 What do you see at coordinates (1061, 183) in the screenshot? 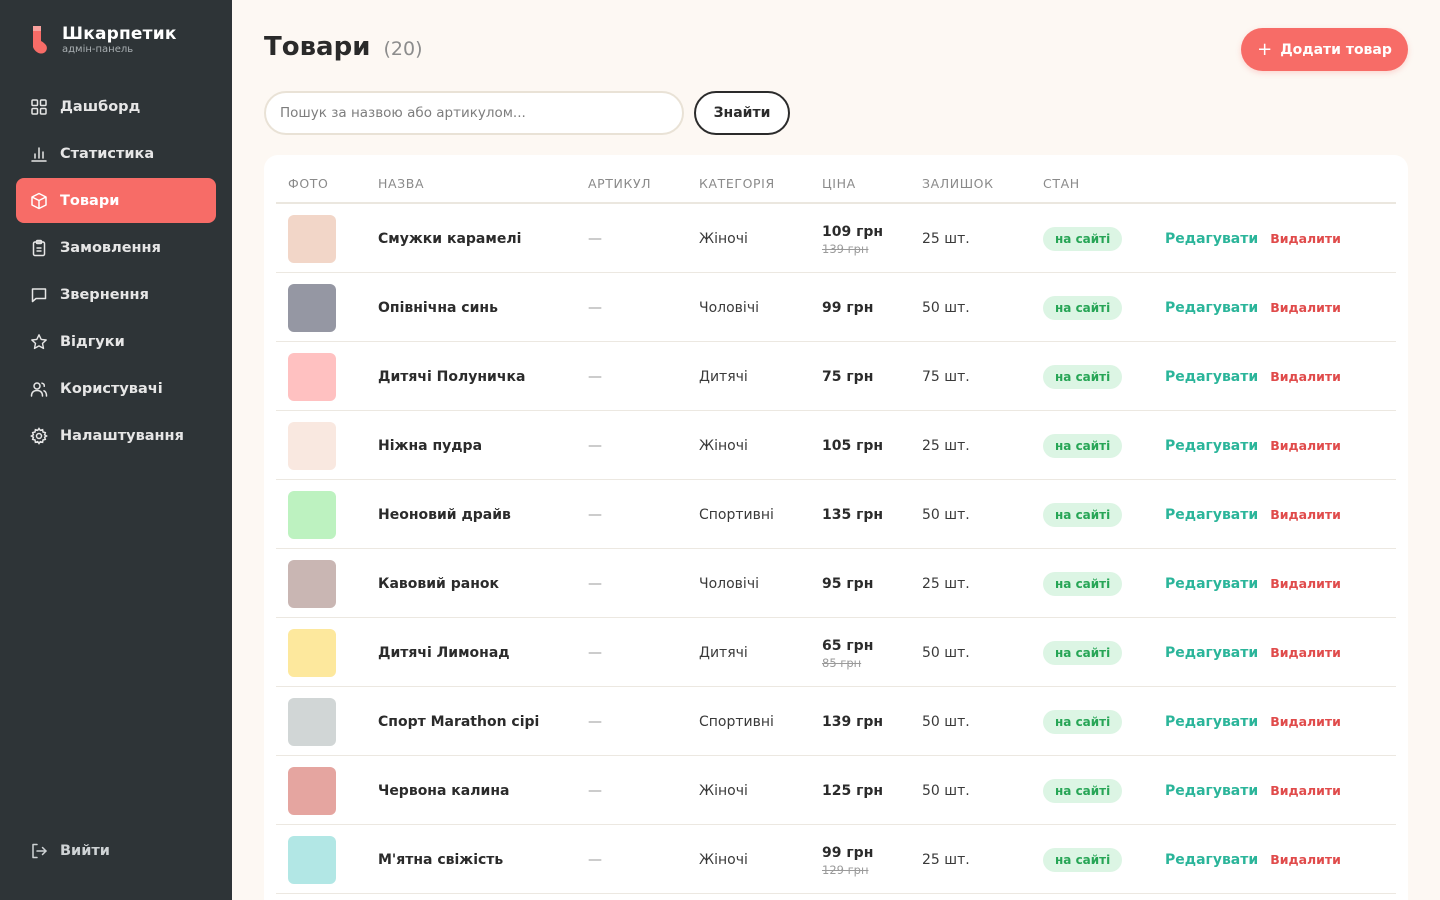
I see `column-header-status: СТАН` at bounding box center [1061, 183].